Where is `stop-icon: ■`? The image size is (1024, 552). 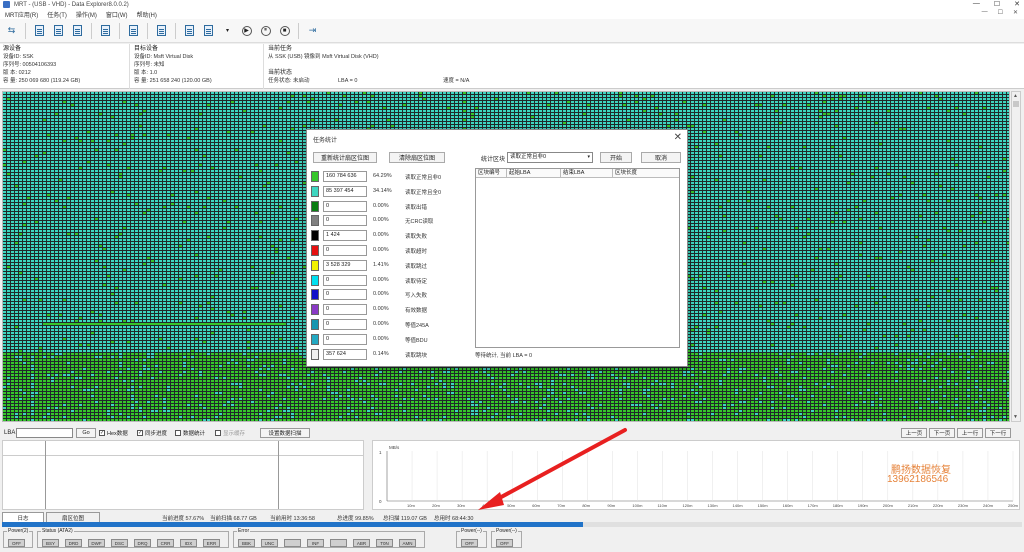 stop-icon: ■ is located at coordinates (284, 30).